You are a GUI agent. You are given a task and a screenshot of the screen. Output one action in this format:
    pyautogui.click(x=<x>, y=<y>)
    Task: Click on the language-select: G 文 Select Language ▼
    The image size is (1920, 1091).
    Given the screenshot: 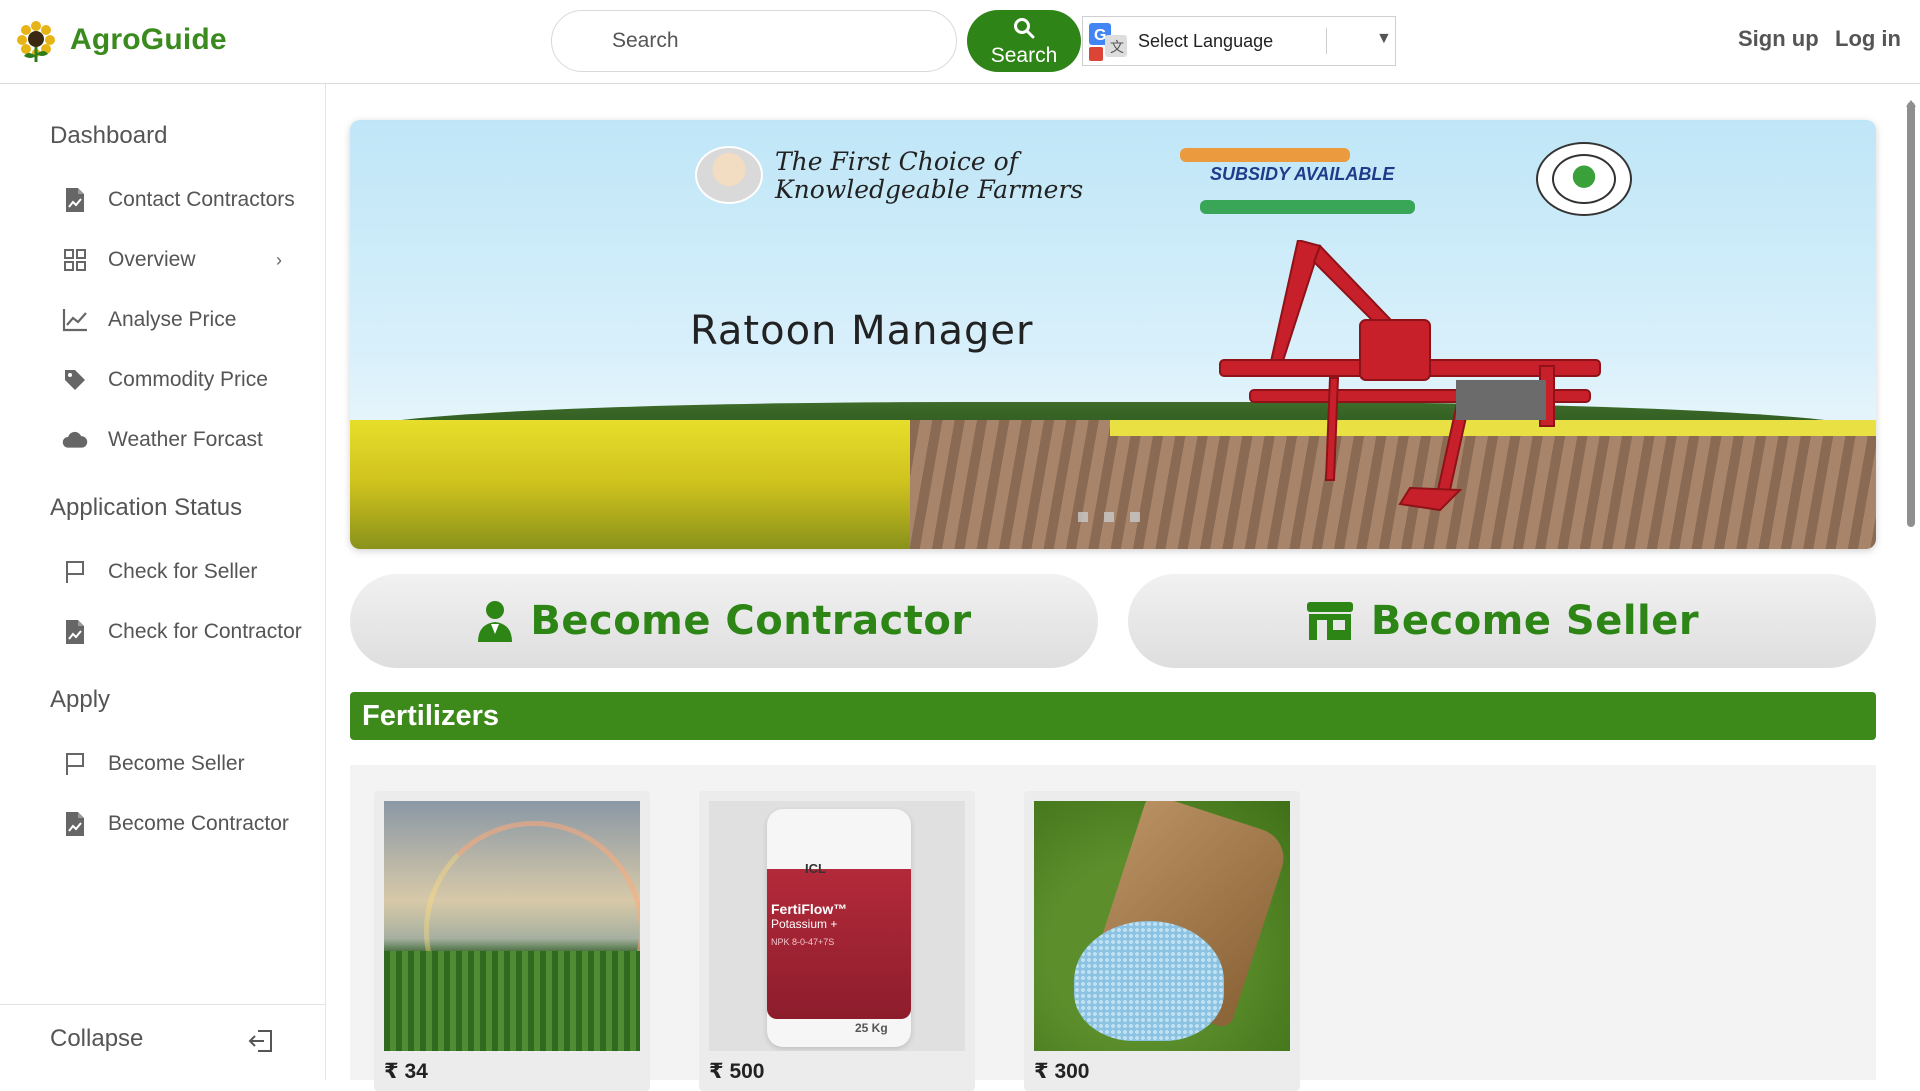 What is the action you would take?
    pyautogui.click(x=1239, y=41)
    